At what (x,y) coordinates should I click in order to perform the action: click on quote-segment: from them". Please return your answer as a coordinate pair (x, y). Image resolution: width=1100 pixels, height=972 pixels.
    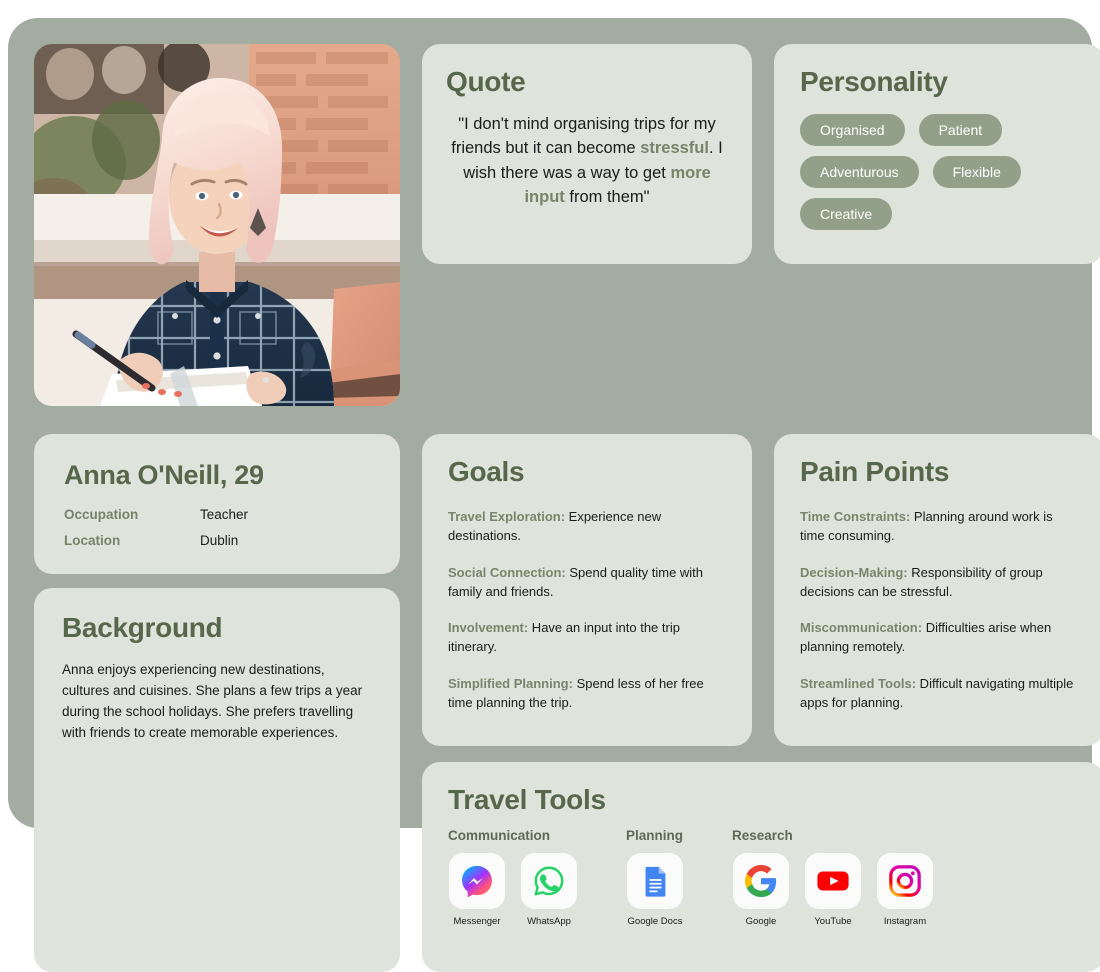
    Looking at the image, I should click on (607, 197).